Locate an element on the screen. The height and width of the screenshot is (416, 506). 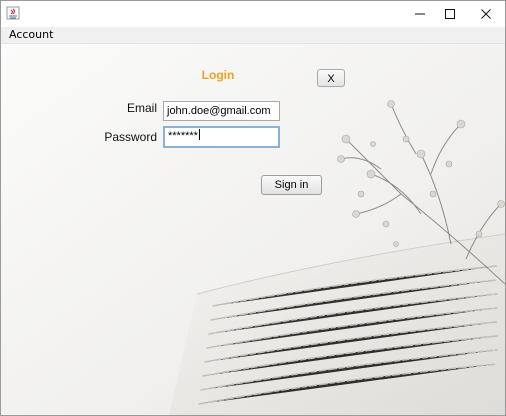
close-icon is located at coordinates (486, 14).